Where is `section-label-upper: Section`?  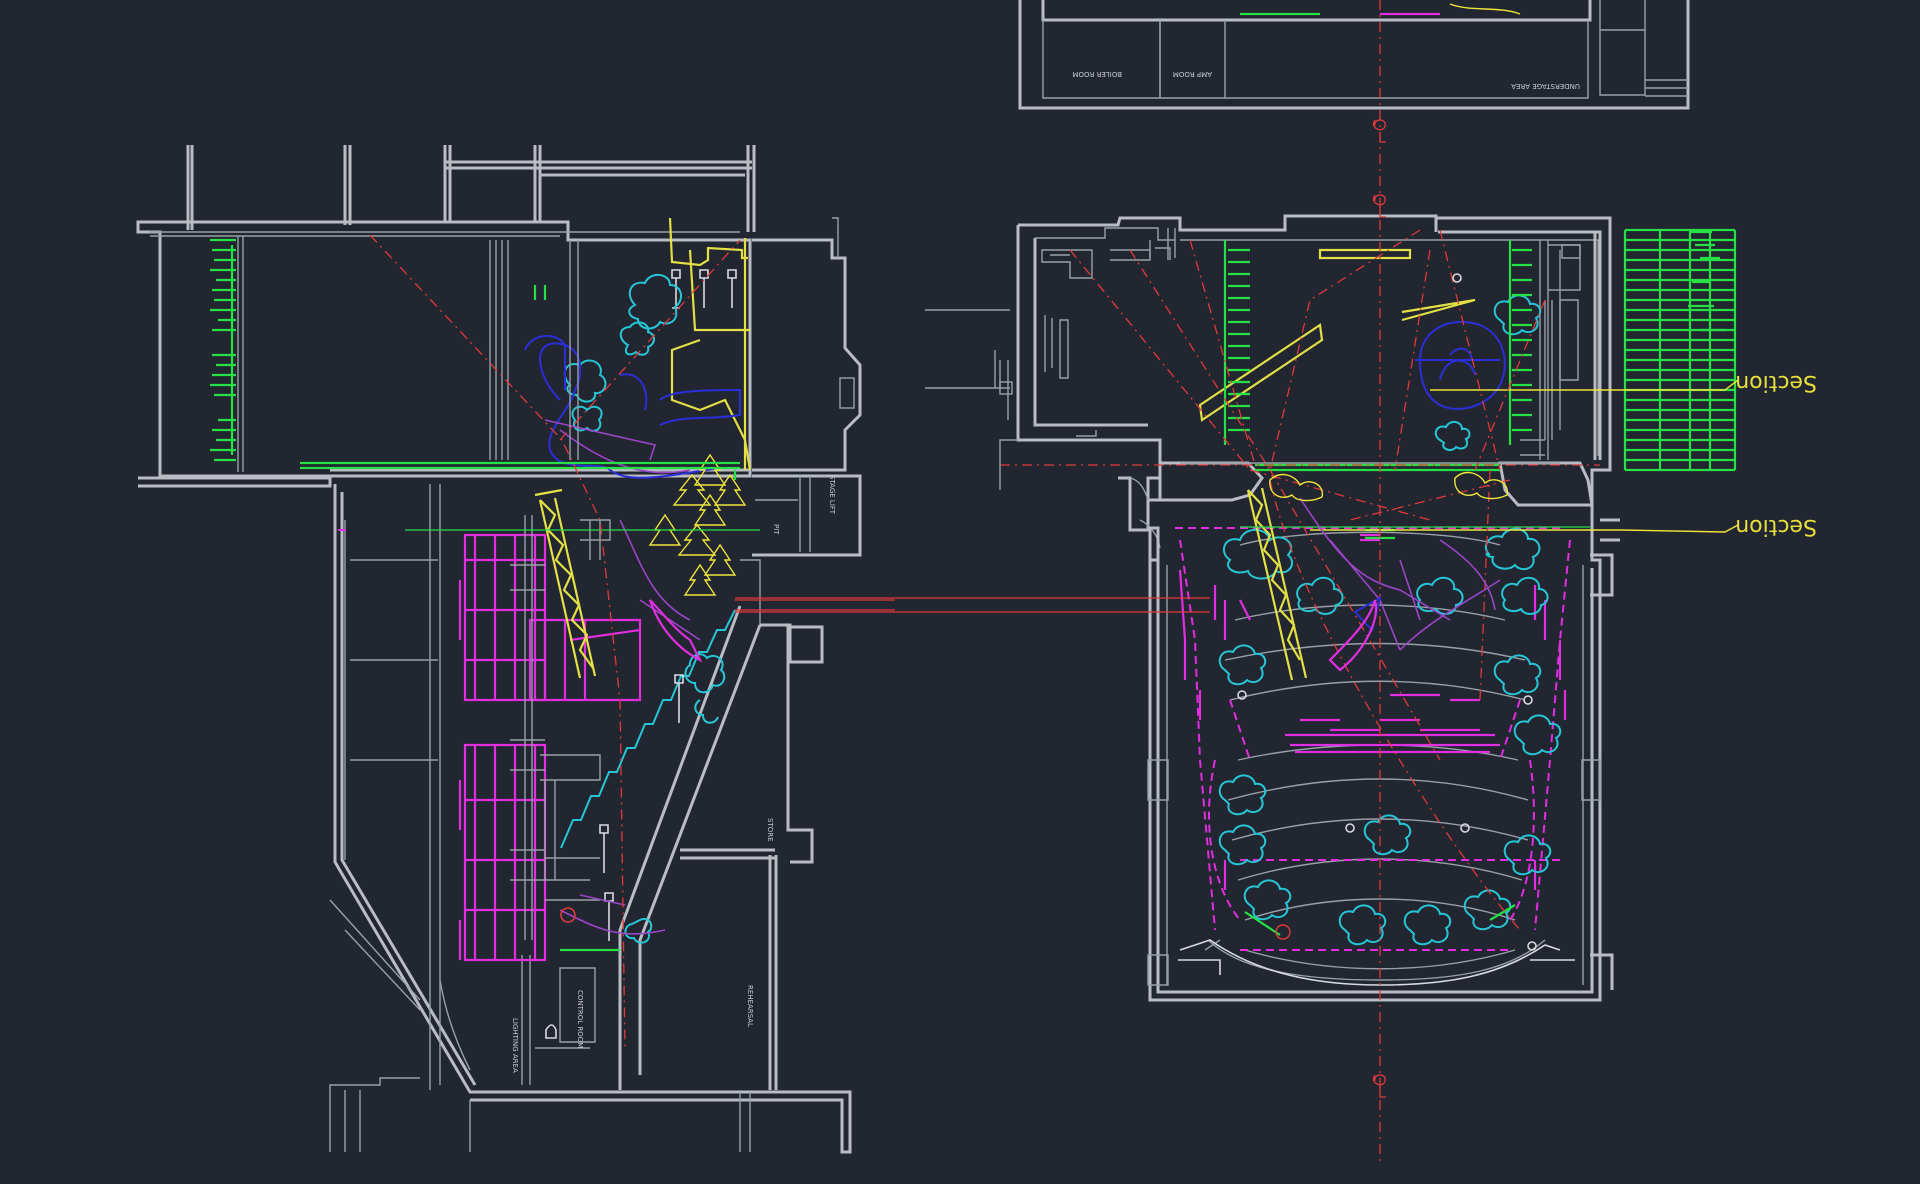
section-label-upper: Section is located at coordinates (1776, 382).